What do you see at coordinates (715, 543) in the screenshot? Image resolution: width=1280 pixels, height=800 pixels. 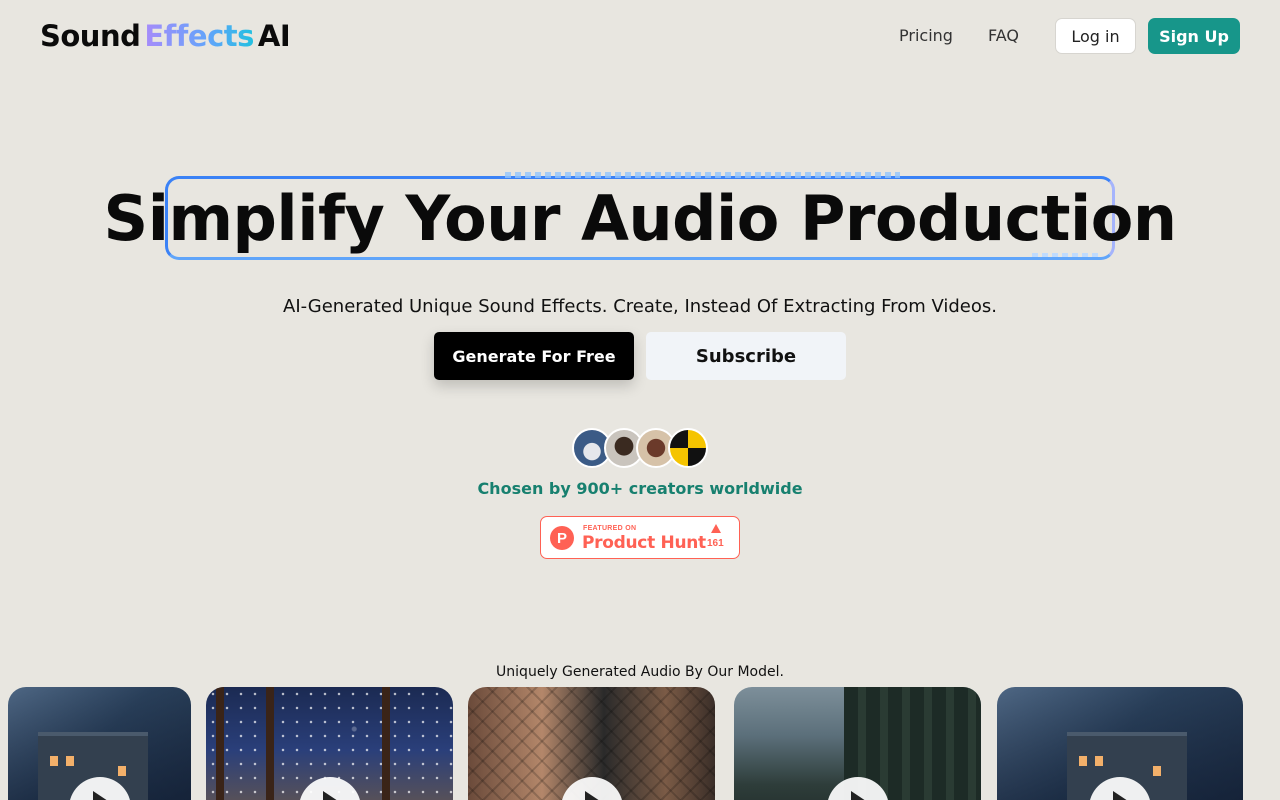 I see `product-hunt-upvote-count: 161` at bounding box center [715, 543].